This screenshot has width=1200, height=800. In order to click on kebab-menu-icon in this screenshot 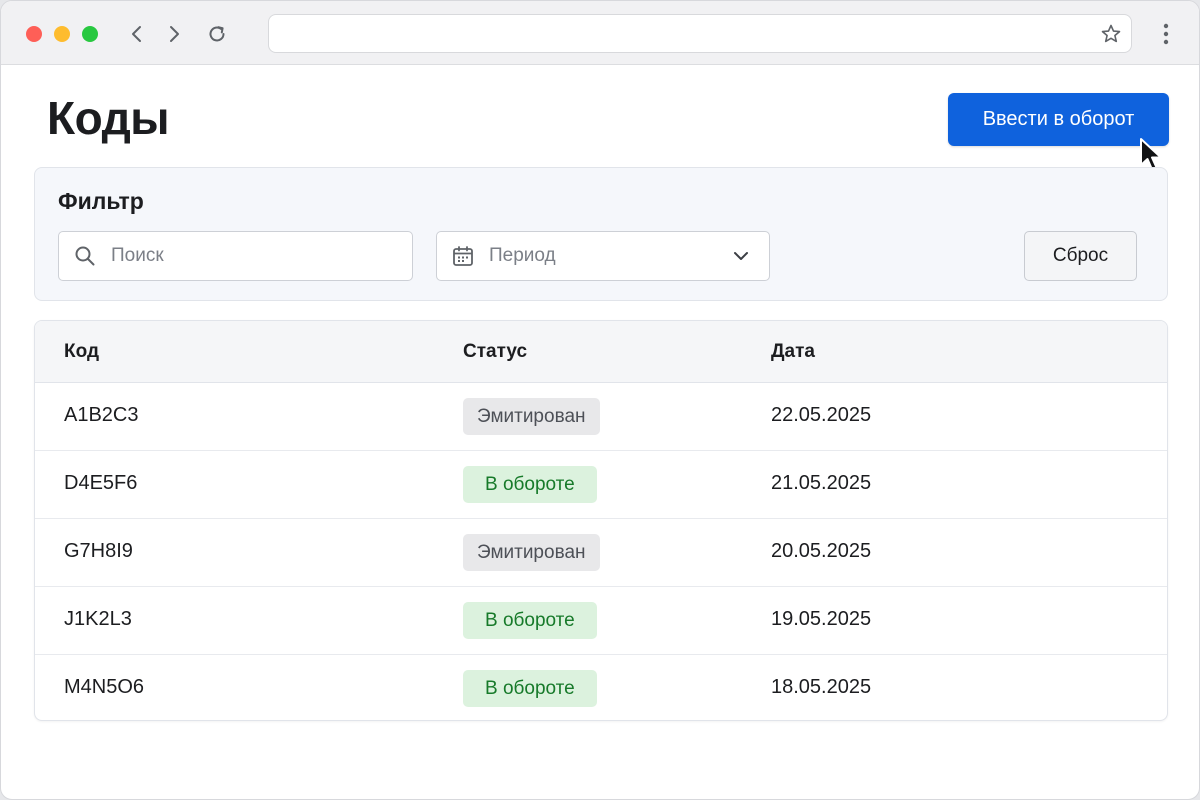, I will do `click(1166, 34)`.